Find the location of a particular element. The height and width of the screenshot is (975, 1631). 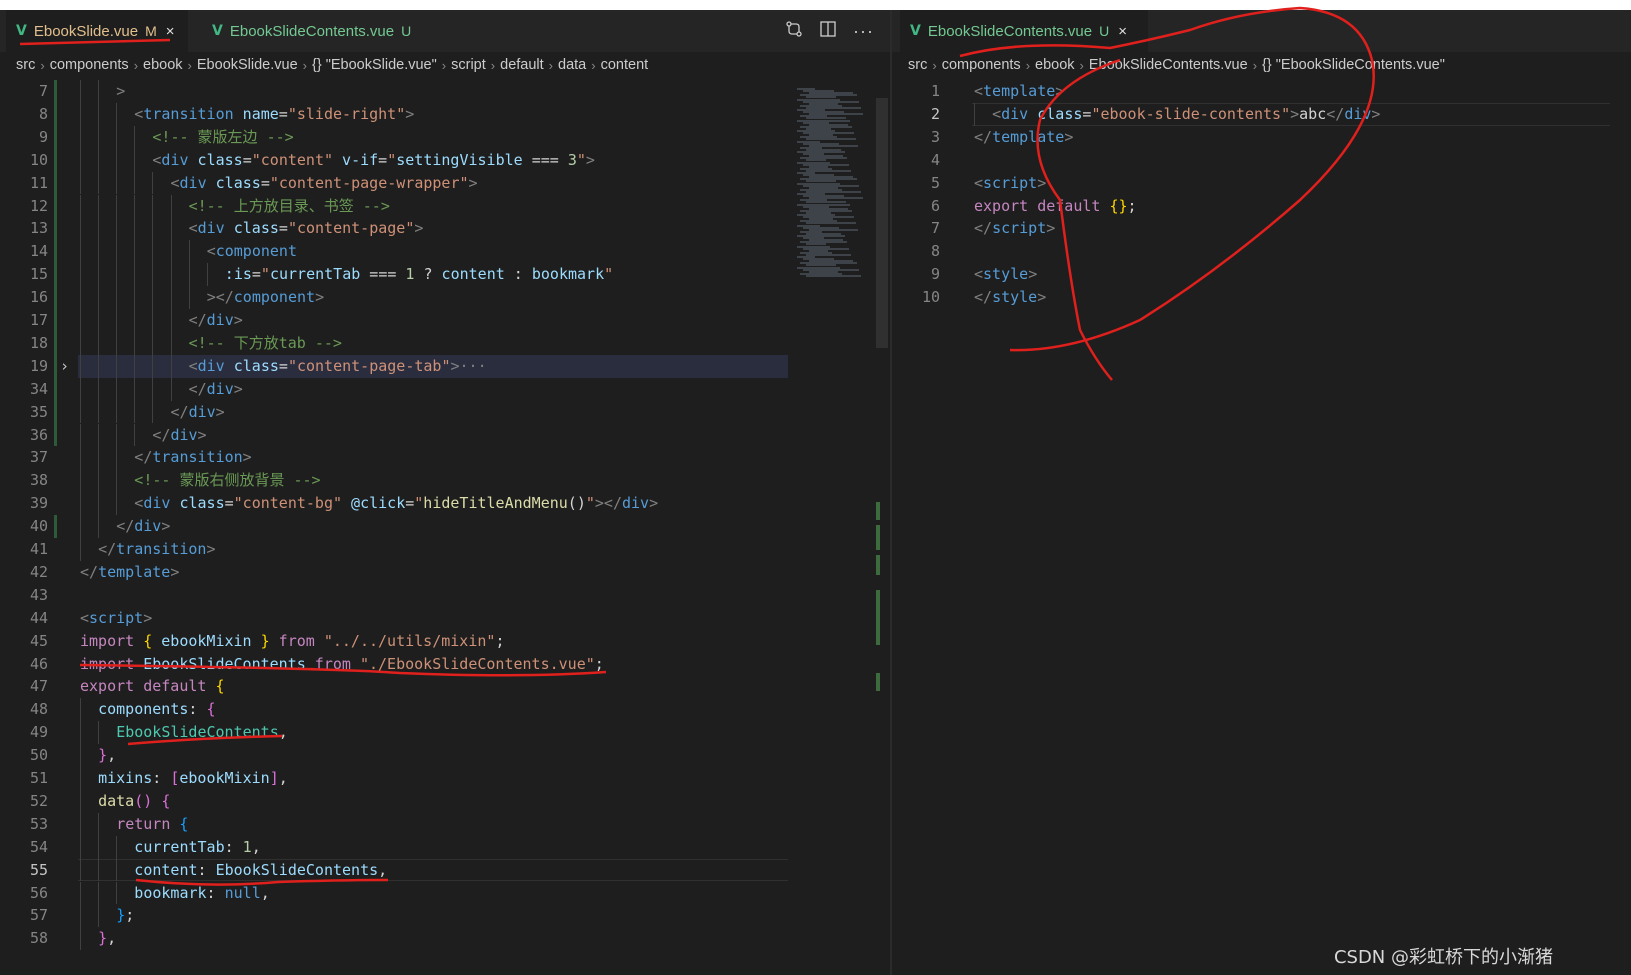

code-line: 49 EbookSlideContents, is located at coordinates (395, 733).